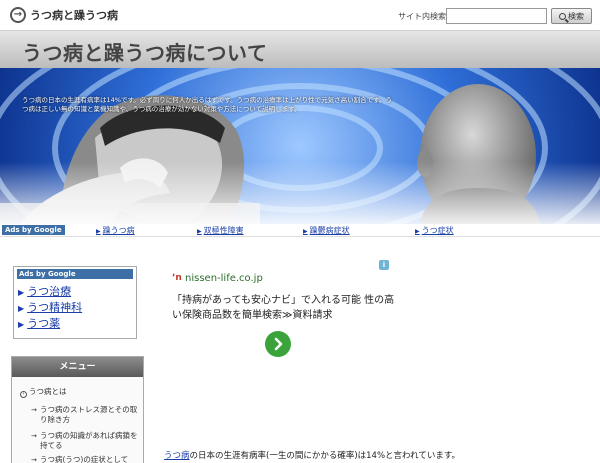 This screenshot has width=600, height=463. I want to click on menu-subitem-2: → うつ病の知識があれば病鎖を持てる, so click(85, 441).